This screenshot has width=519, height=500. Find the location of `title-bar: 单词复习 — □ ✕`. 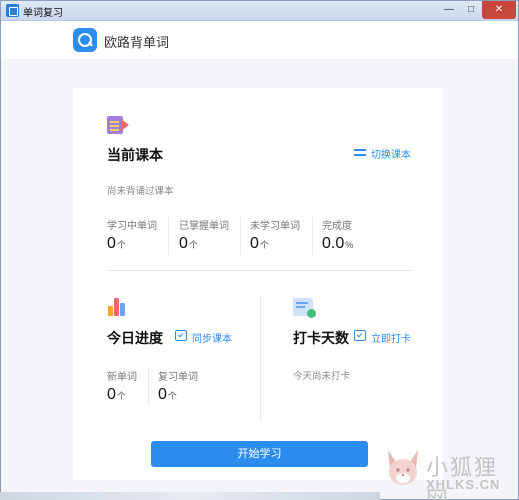

title-bar: 单词复习 — □ ✕ is located at coordinates (259, 11).